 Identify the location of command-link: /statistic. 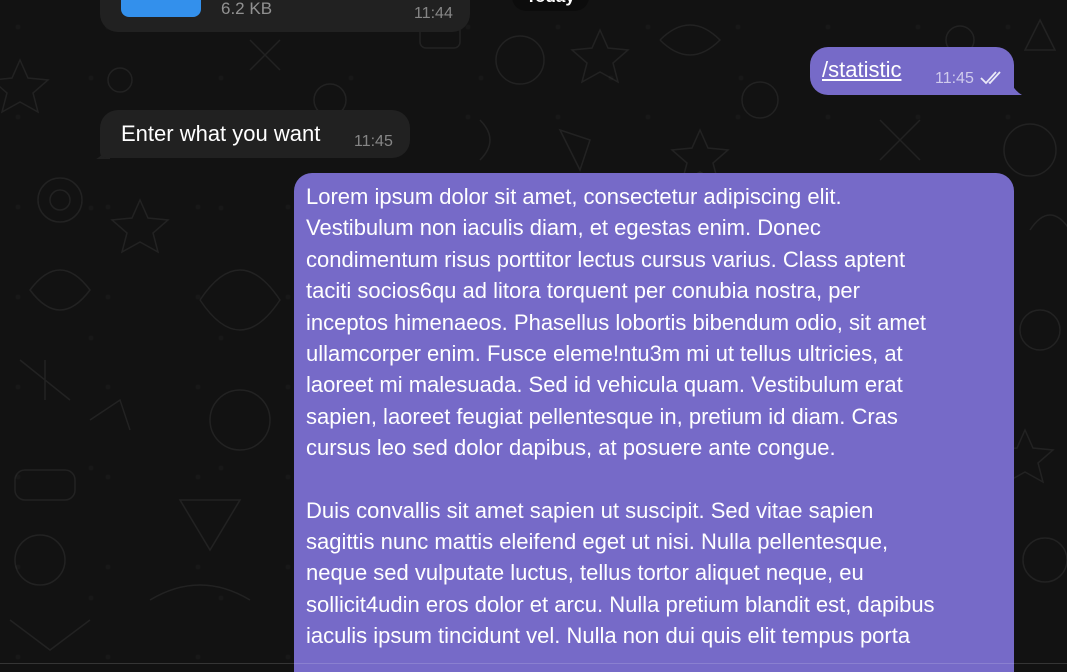
(861, 70).